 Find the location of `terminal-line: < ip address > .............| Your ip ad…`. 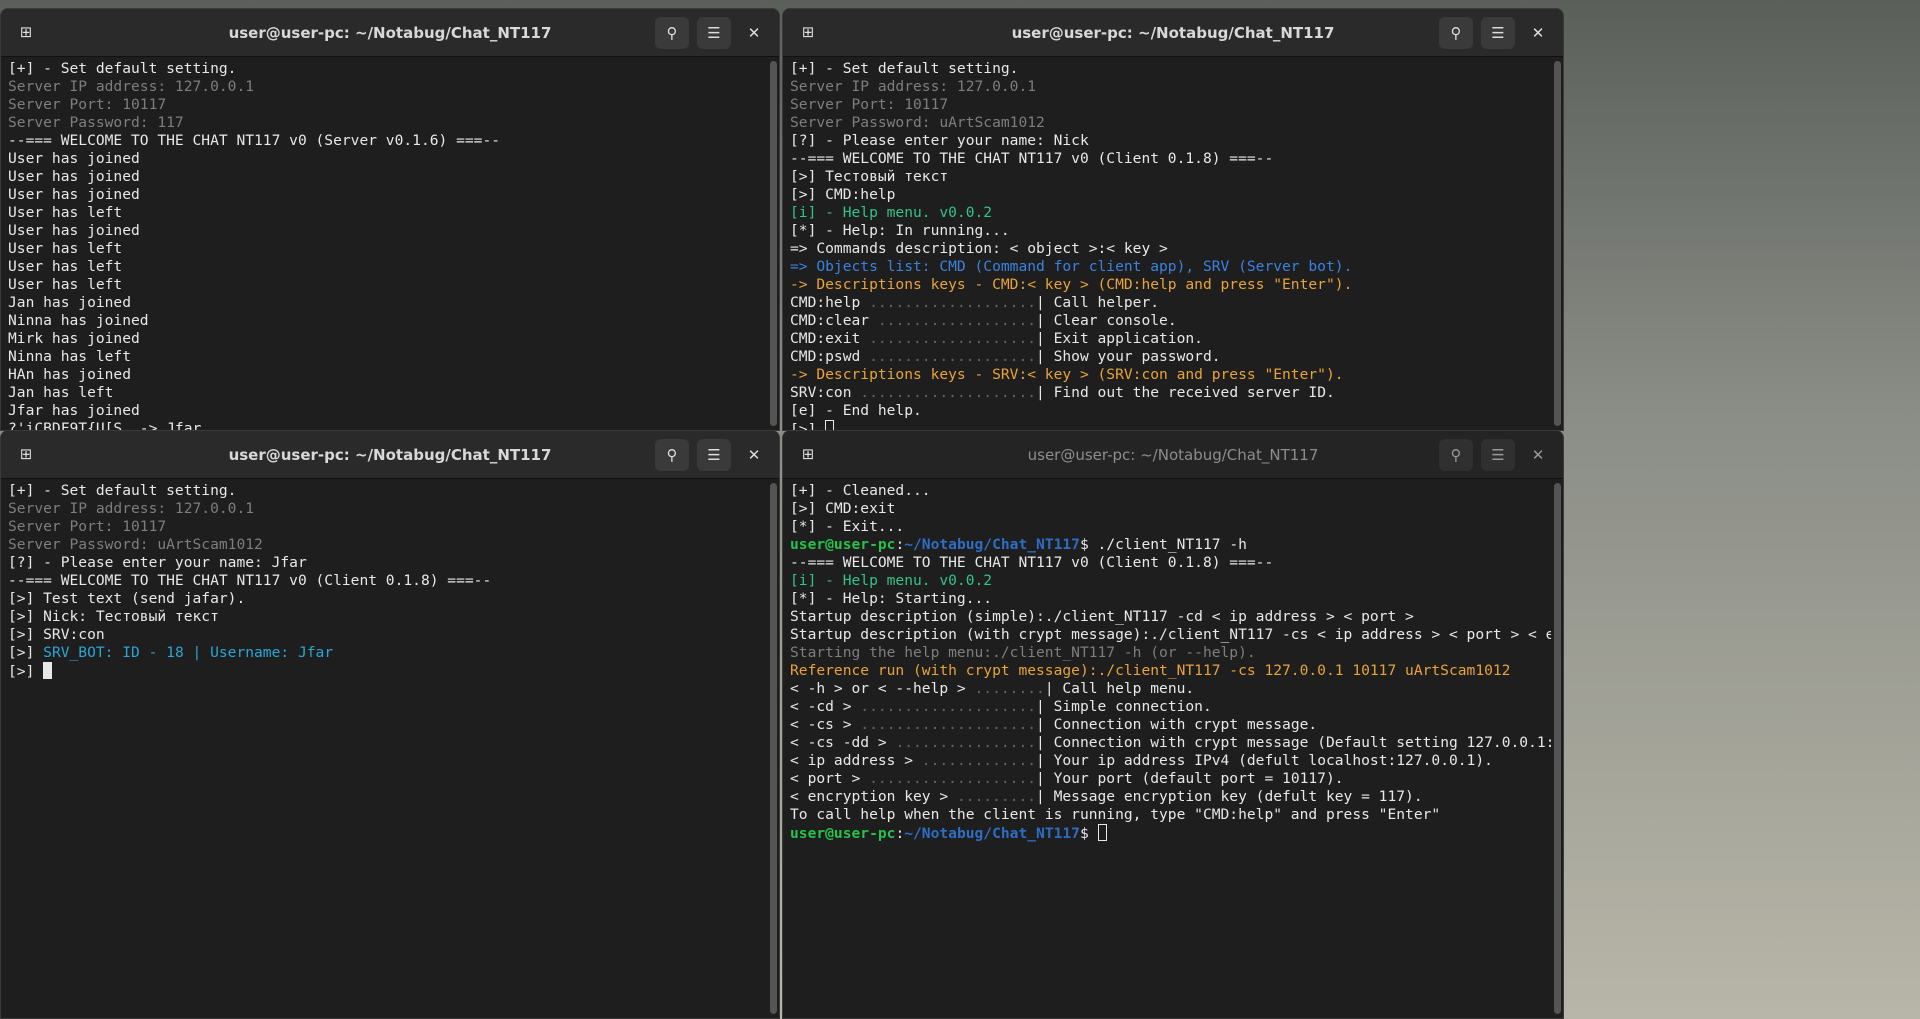

terminal-line: < ip address > .............| Your ip ad… is located at coordinates (1167, 761).